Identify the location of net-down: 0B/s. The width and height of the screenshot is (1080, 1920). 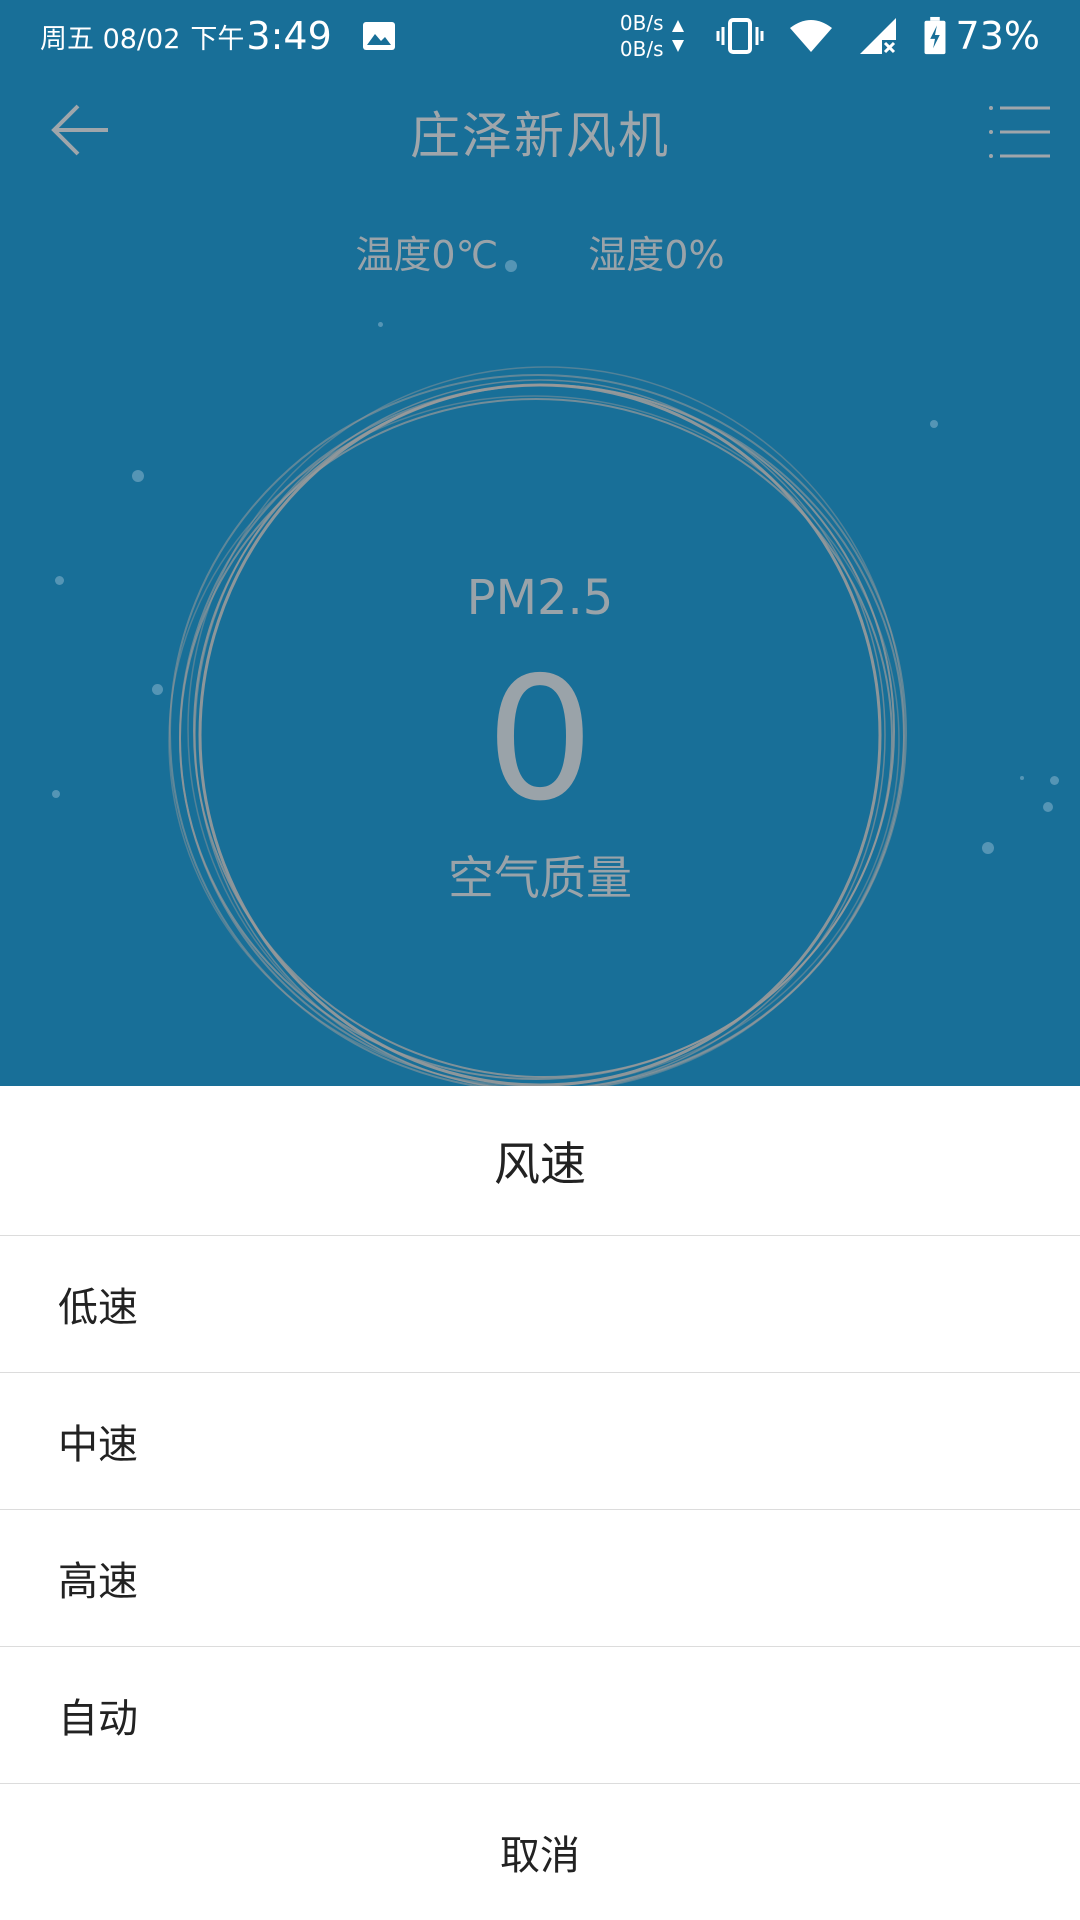
(641, 49).